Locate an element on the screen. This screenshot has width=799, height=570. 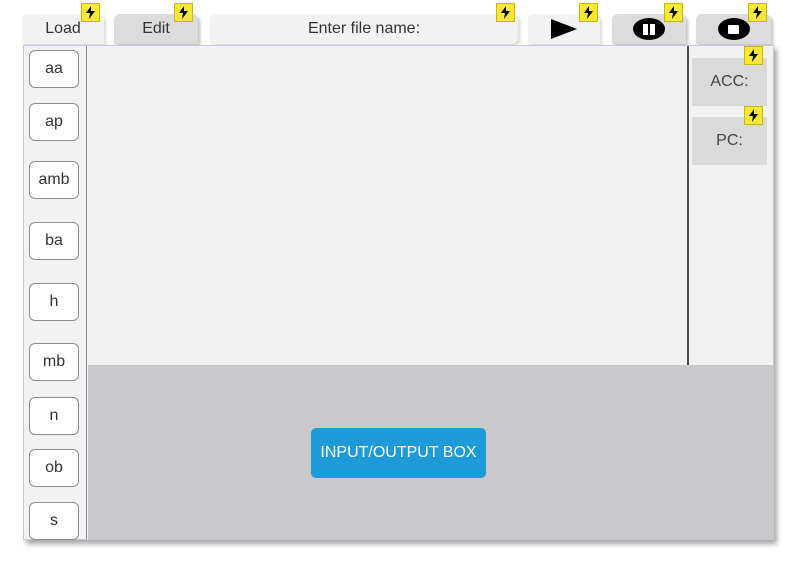
load-tab-label: Load is located at coordinates (63, 28).